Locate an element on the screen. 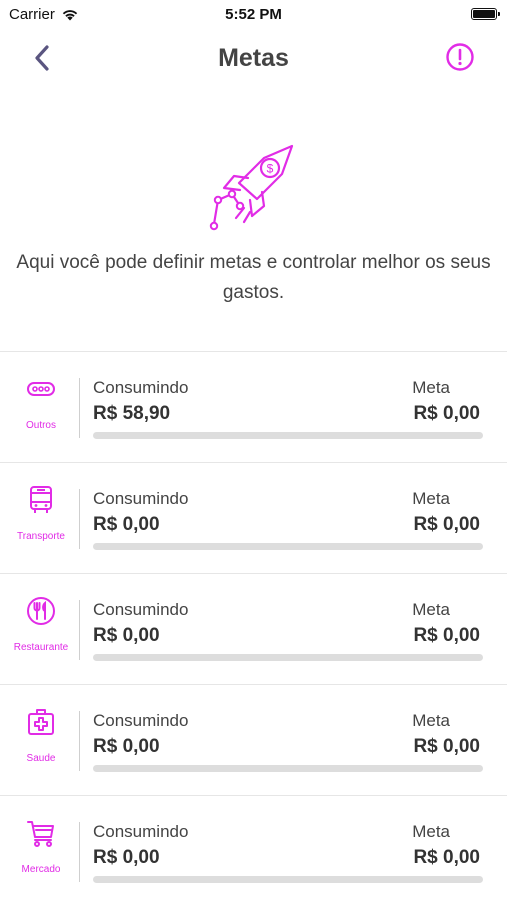 The height and width of the screenshot is (906, 507). status-time: 5:52 PM is located at coordinates (253, 14).